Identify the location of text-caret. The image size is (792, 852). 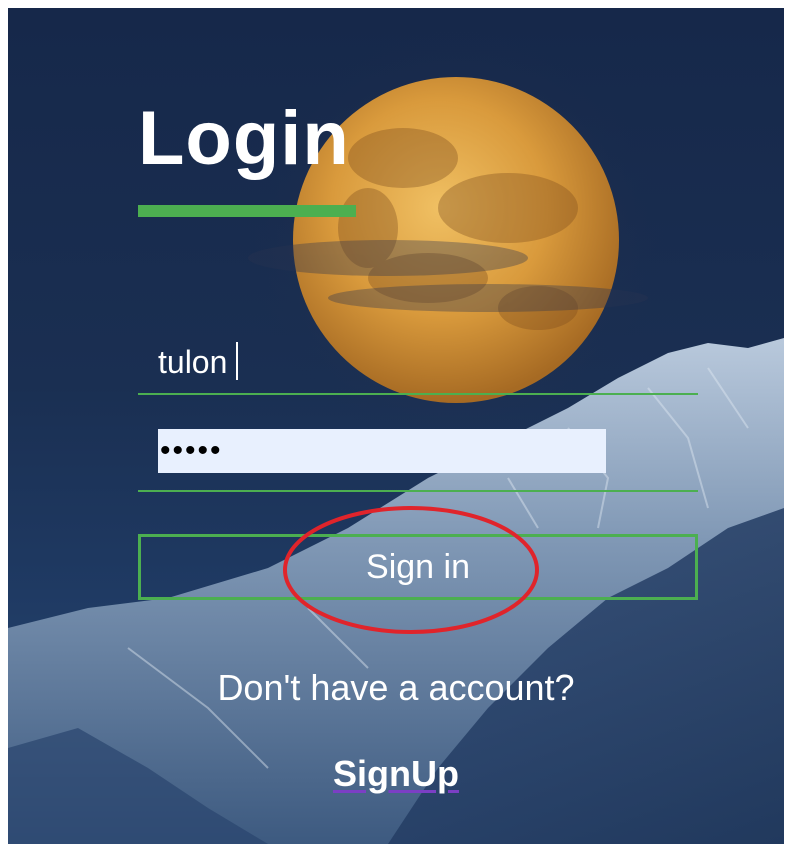
(237, 361).